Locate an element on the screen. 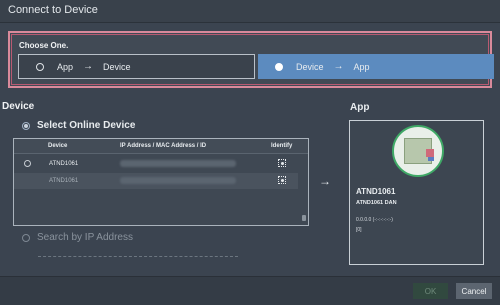  device-section-title: Device is located at coordinates (18, 106).